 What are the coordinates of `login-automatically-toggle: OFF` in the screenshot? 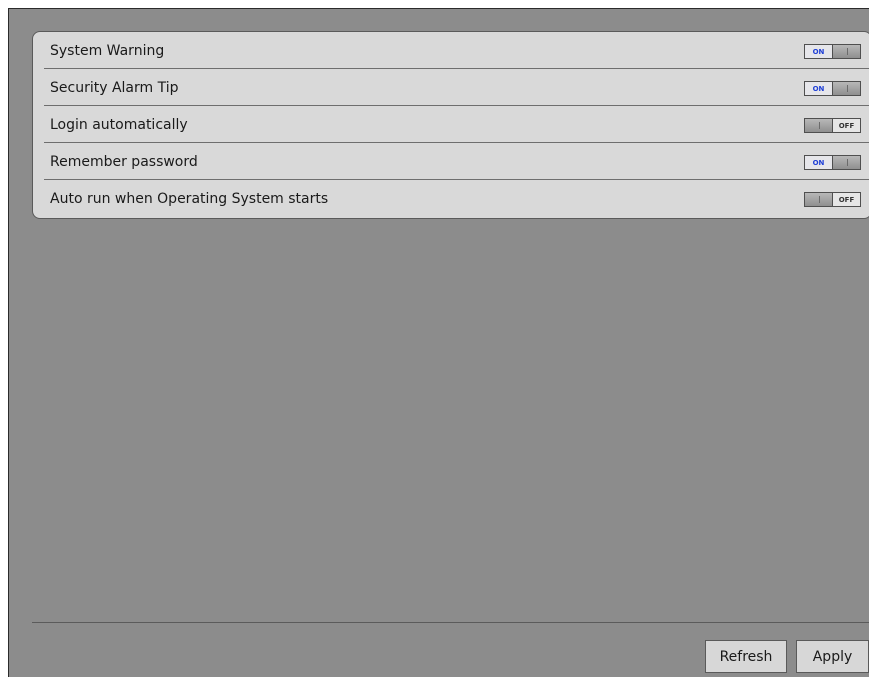 It's located at (832, 125).